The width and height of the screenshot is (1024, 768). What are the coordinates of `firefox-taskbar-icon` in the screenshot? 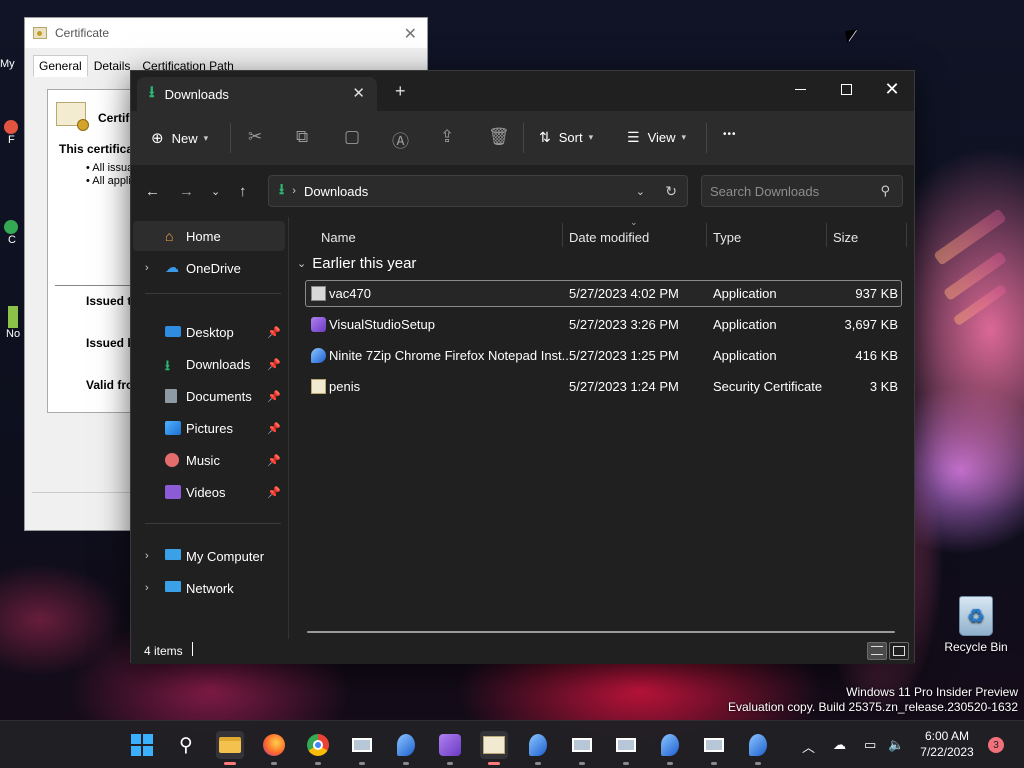 It's located at (274, 748).